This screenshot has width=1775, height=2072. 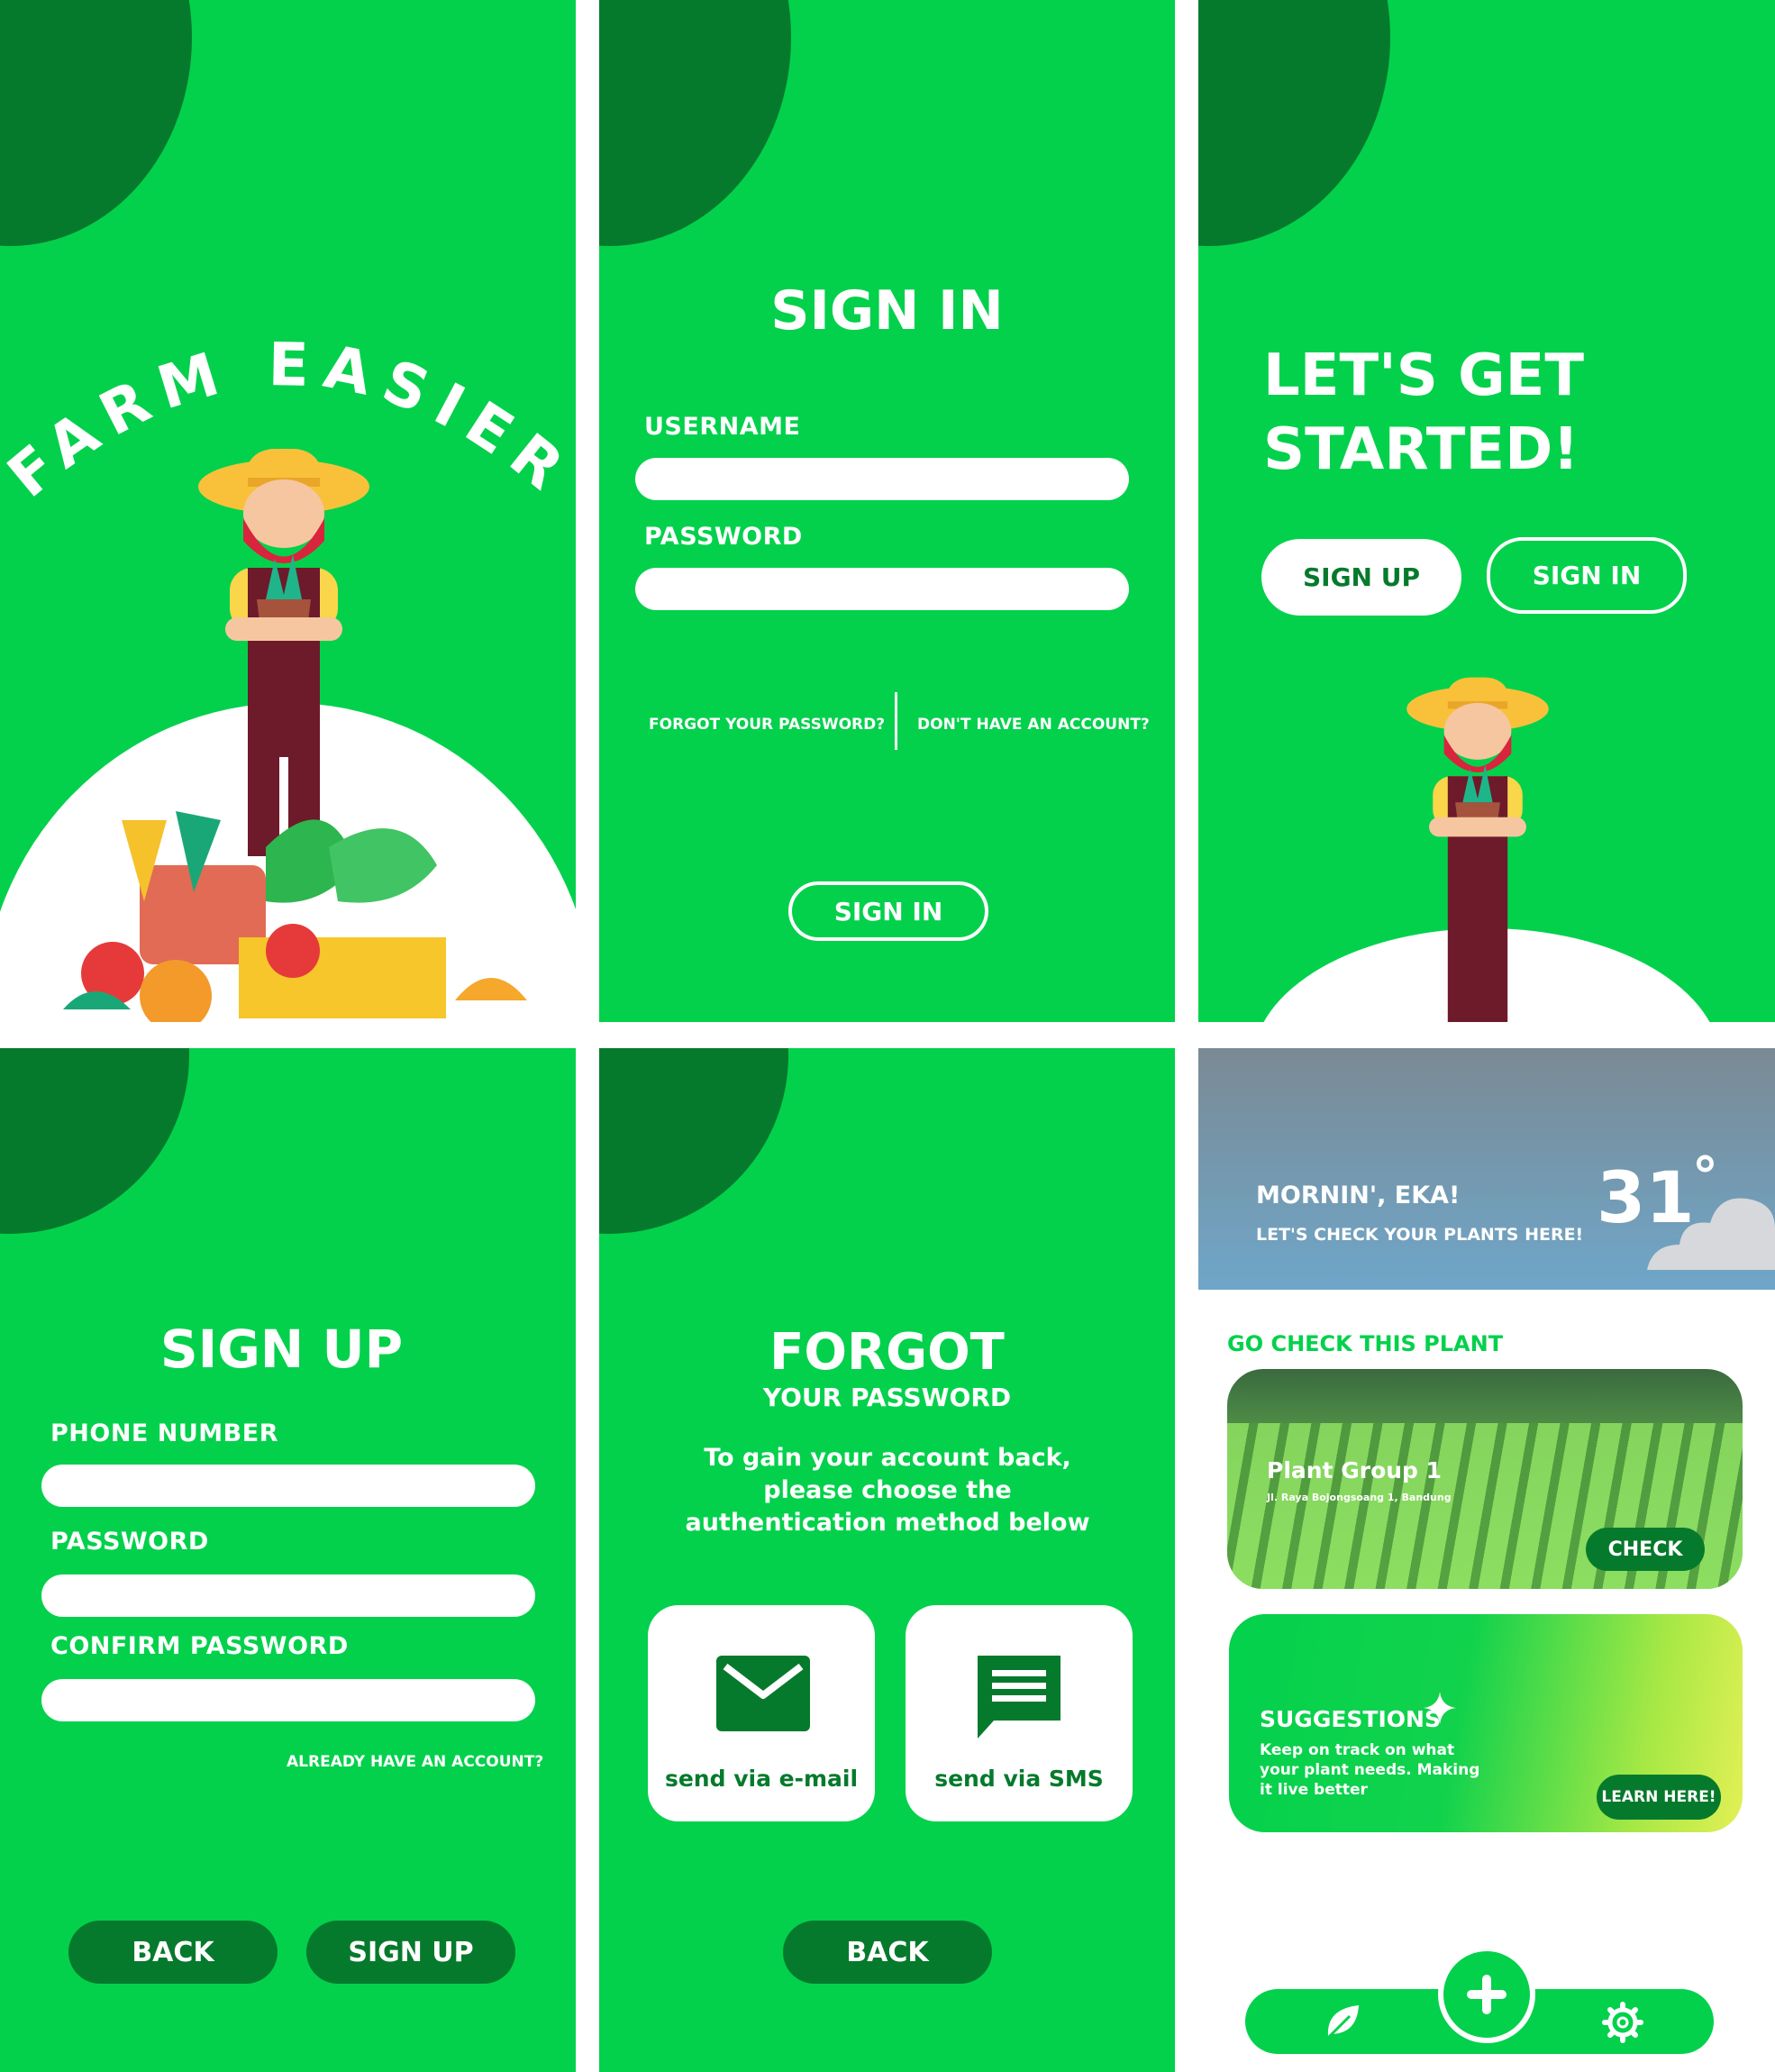 I want to click on vegetables-illustration, so click(x=295, y=916).